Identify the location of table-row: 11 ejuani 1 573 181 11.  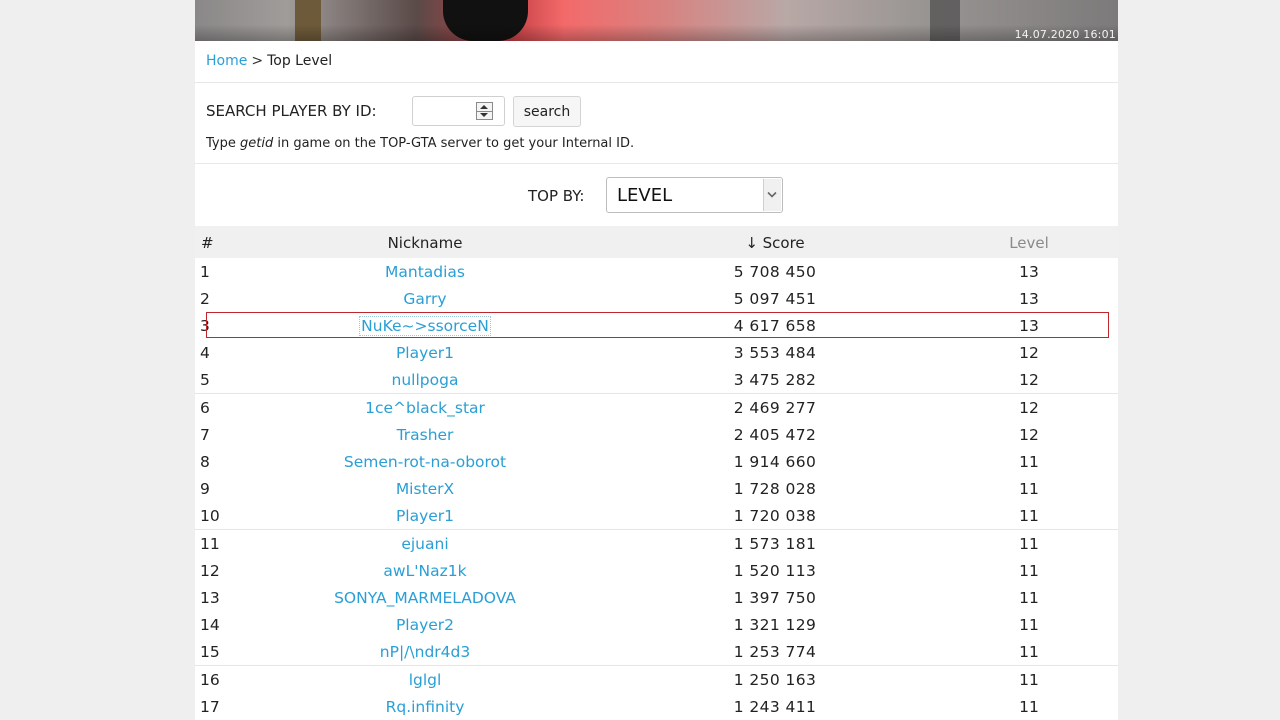
(656, 543).